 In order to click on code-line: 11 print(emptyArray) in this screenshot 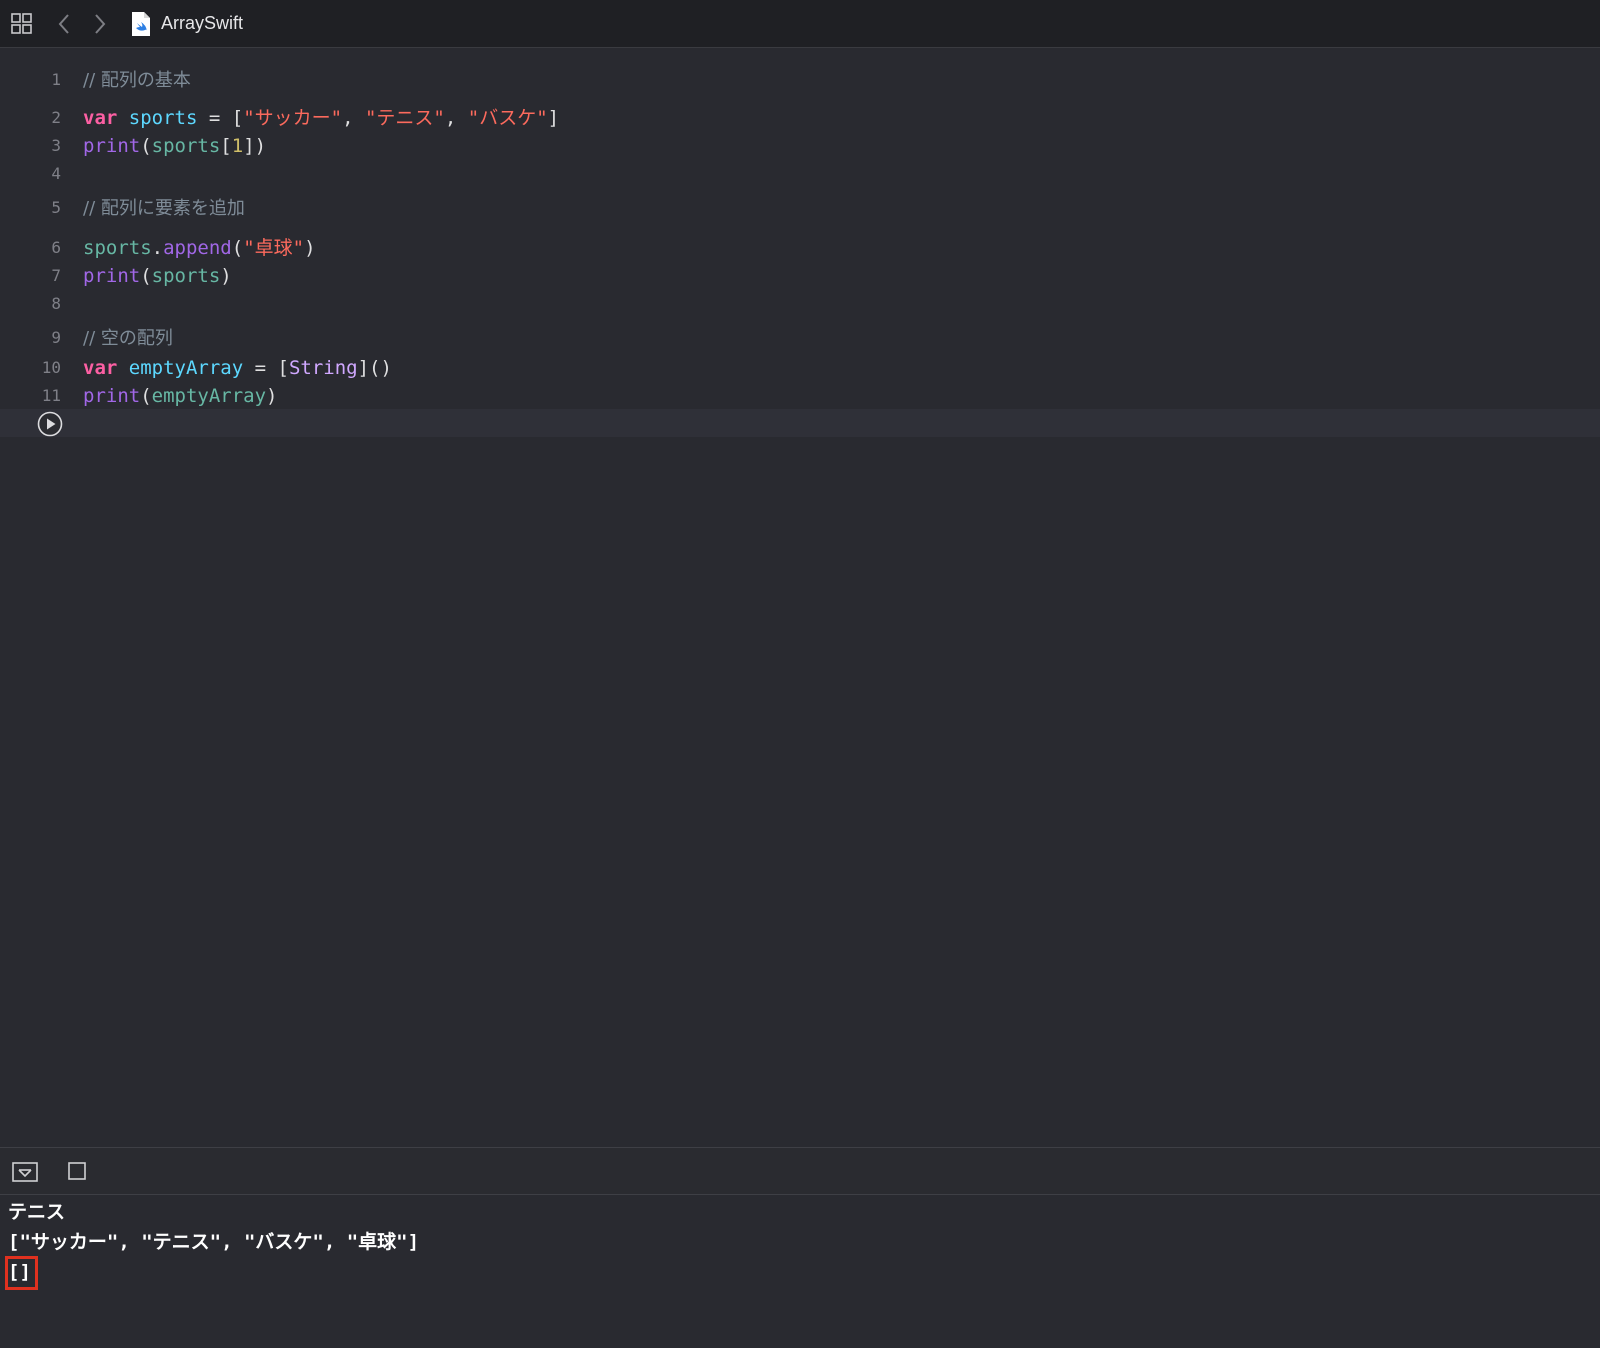, I will do `click(800, 396)`.